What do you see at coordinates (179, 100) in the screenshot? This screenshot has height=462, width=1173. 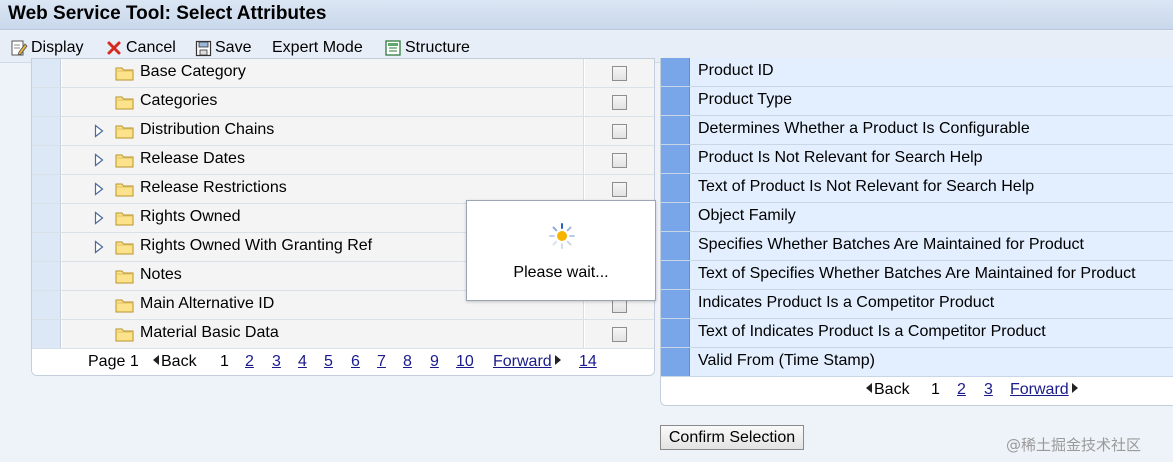 I see `tree-node-label: Categories` at bounding box center [179, 100].